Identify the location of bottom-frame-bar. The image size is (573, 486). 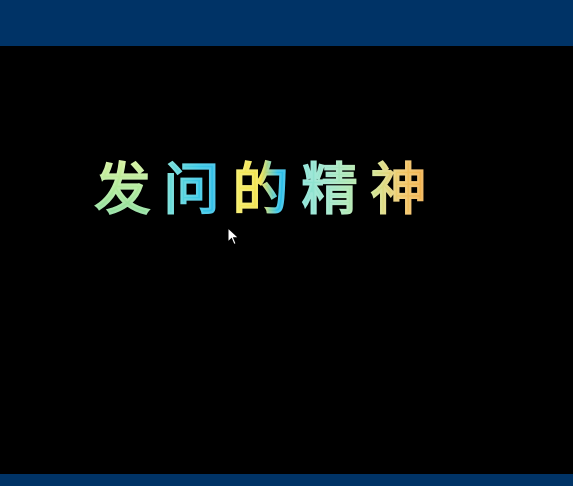
(286, 480).